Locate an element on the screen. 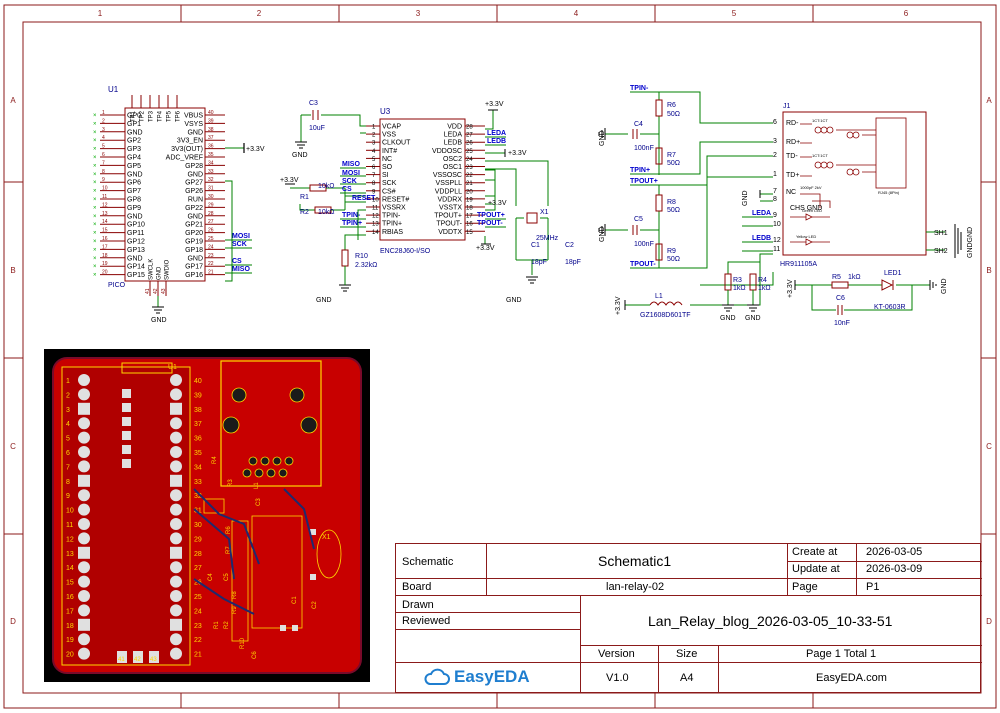  u1-pin-gp4: GP4 is located at coordinates (134, 158).